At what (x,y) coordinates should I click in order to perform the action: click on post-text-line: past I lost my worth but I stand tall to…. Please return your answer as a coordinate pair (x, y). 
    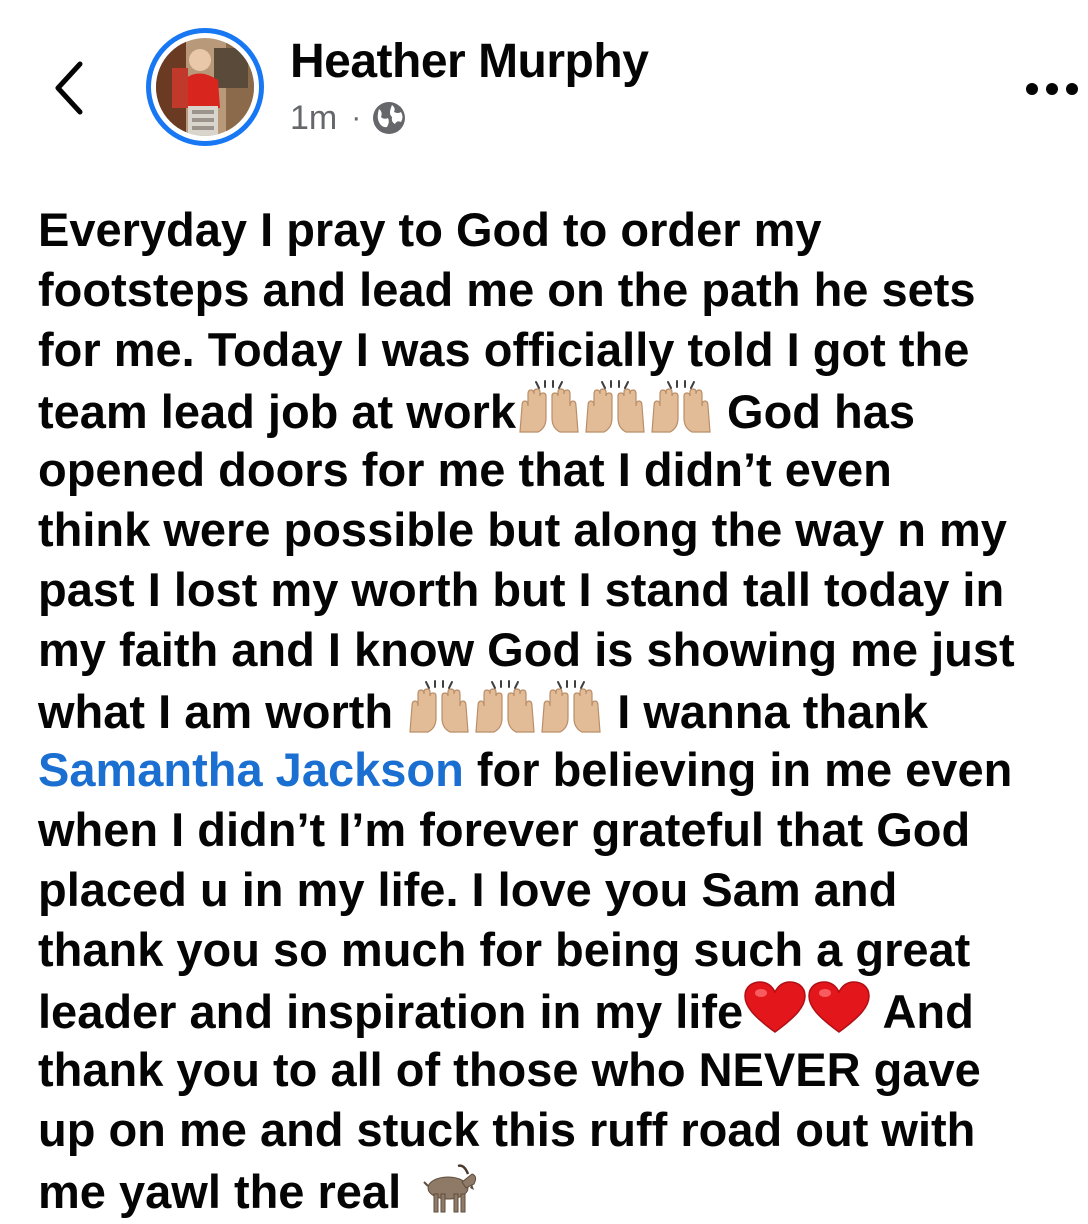
    Looking at the image, I should click on (561, 590).